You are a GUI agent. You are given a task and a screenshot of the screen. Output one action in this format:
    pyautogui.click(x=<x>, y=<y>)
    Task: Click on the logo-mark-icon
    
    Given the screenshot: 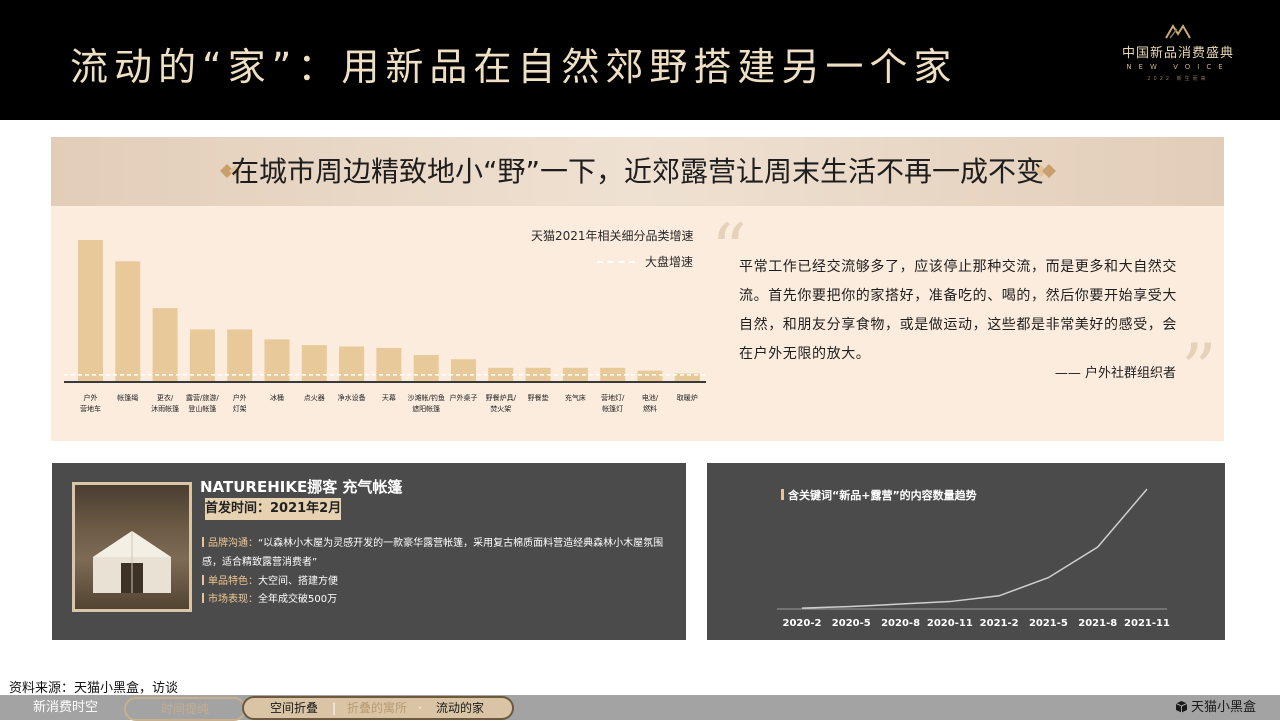 What is the action you would take?
    pyautogui.click(x=1178, y=31)
    